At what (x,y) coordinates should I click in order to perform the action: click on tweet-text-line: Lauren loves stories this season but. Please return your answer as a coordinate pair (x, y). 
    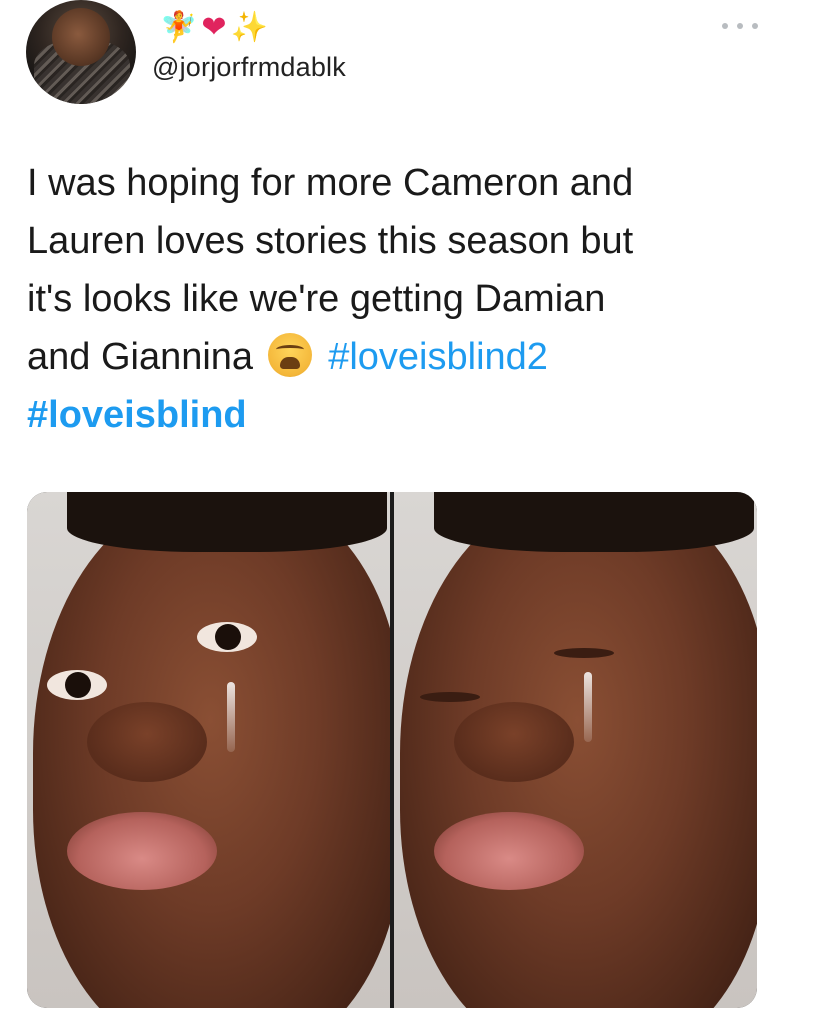
    Looking at the image, I should click on (330, 241).